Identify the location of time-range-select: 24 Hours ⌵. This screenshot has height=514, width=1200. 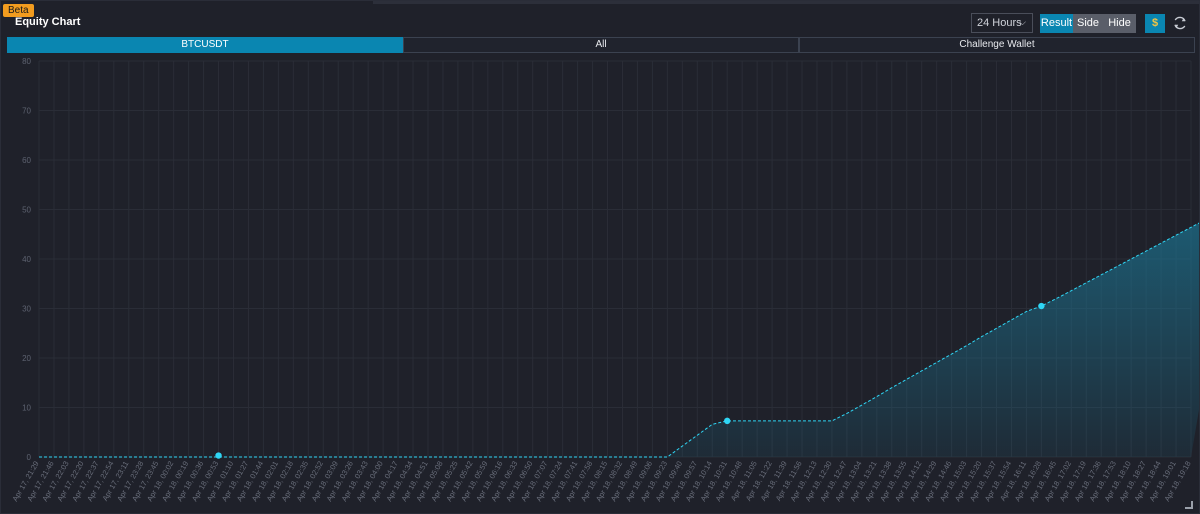
(1002, 23).